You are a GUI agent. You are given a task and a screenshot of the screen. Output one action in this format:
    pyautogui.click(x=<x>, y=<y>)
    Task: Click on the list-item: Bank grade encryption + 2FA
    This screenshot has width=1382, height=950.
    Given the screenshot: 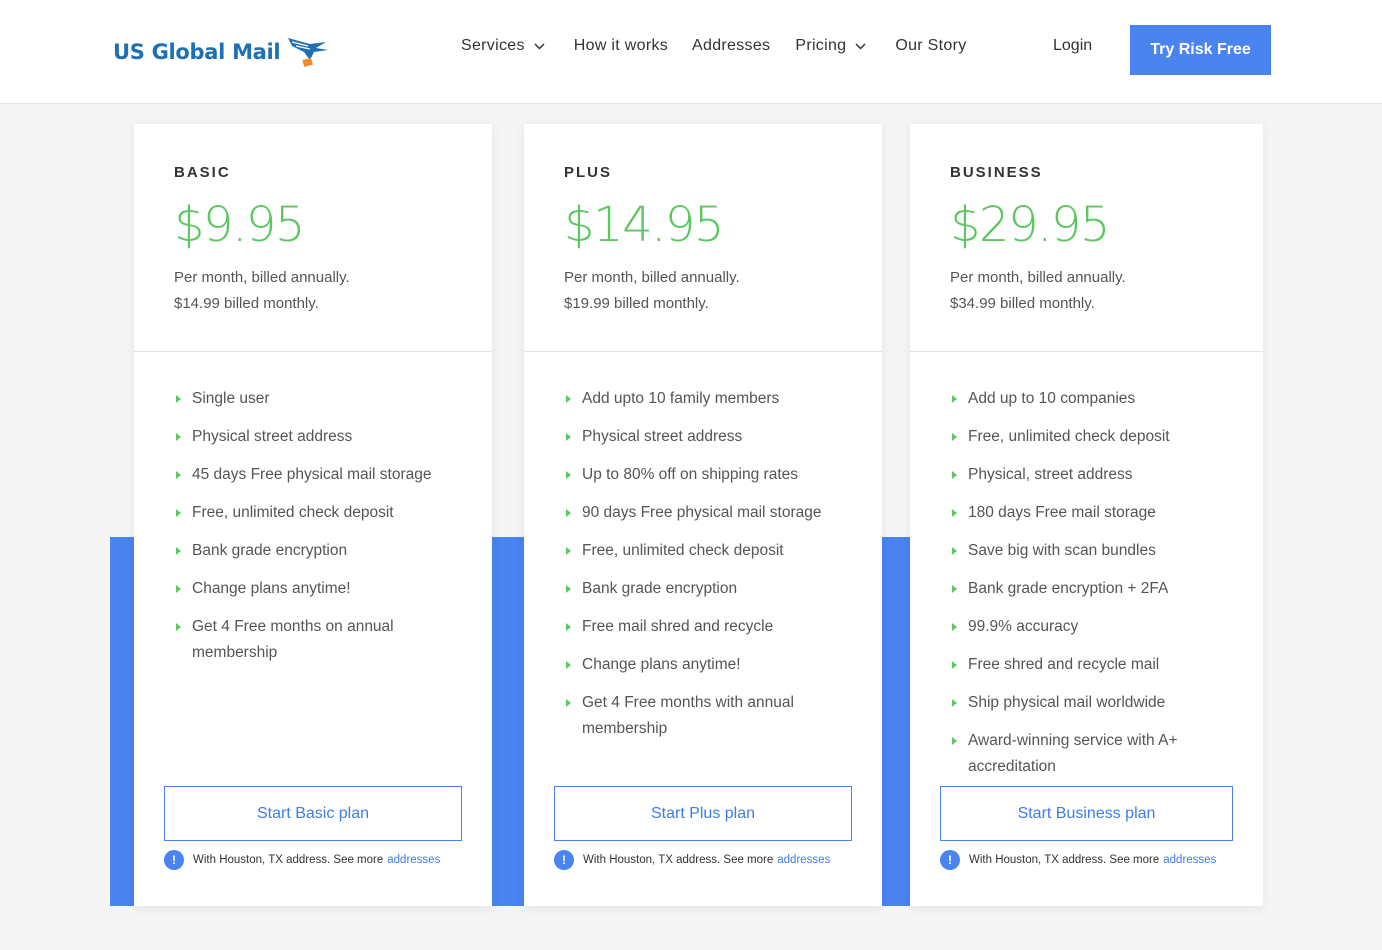 What is the action you would take?
    pyautogui.click(x=1091, y=589)
    